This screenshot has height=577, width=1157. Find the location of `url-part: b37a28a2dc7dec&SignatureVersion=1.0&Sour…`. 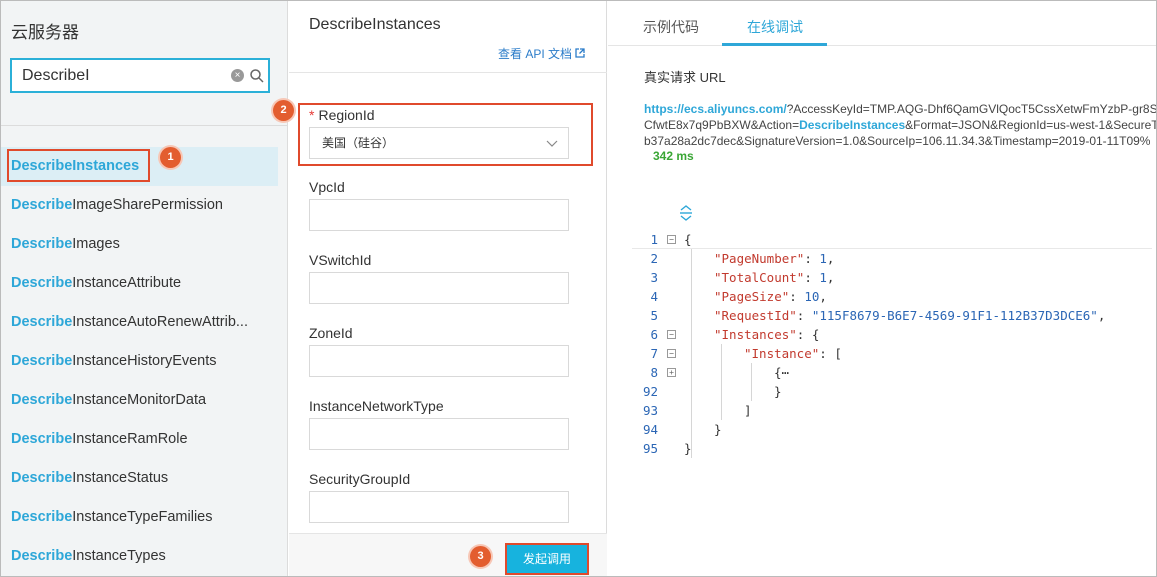

url-part: b37a28a2dc7dec&SignatureVersion=1.0&Sour… is located at coordinates (897, 141).